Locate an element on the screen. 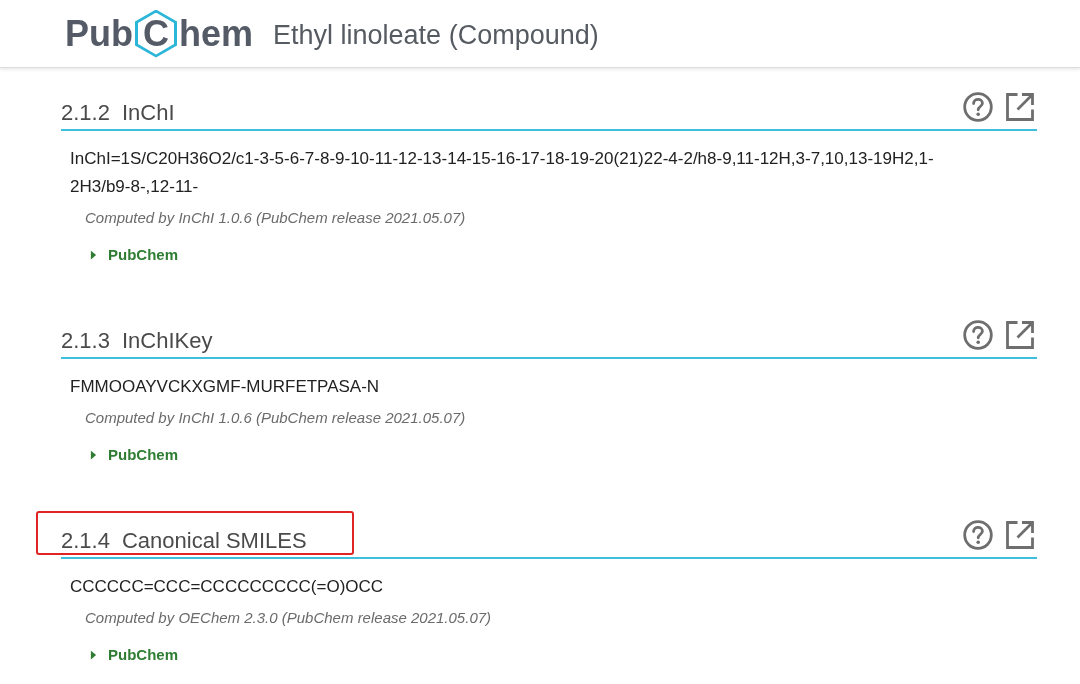 This screenshot has width=1080, height=684. computed-note: Computed by OEChem 2.3.0 (PubChem release 2021.05.07) is located at coordinates (289, 618).